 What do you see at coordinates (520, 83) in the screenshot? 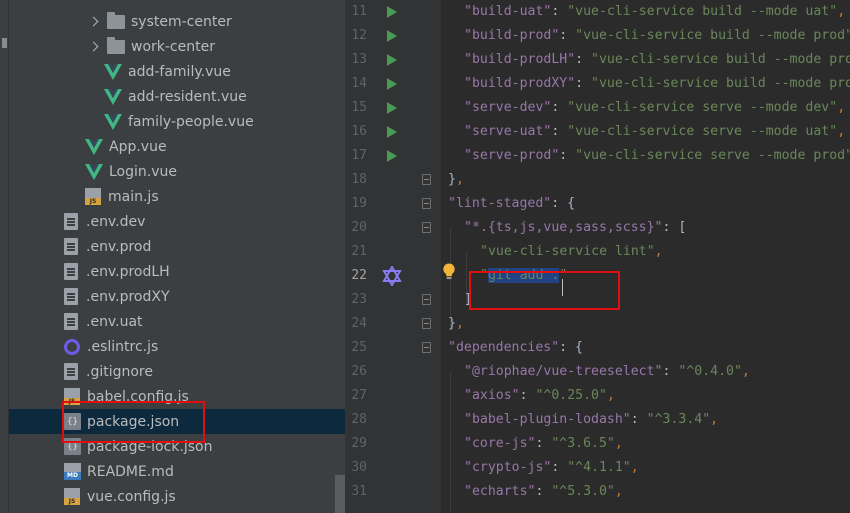
I see `json-key: "build-prodXY"` at bounding box center [520, 83].